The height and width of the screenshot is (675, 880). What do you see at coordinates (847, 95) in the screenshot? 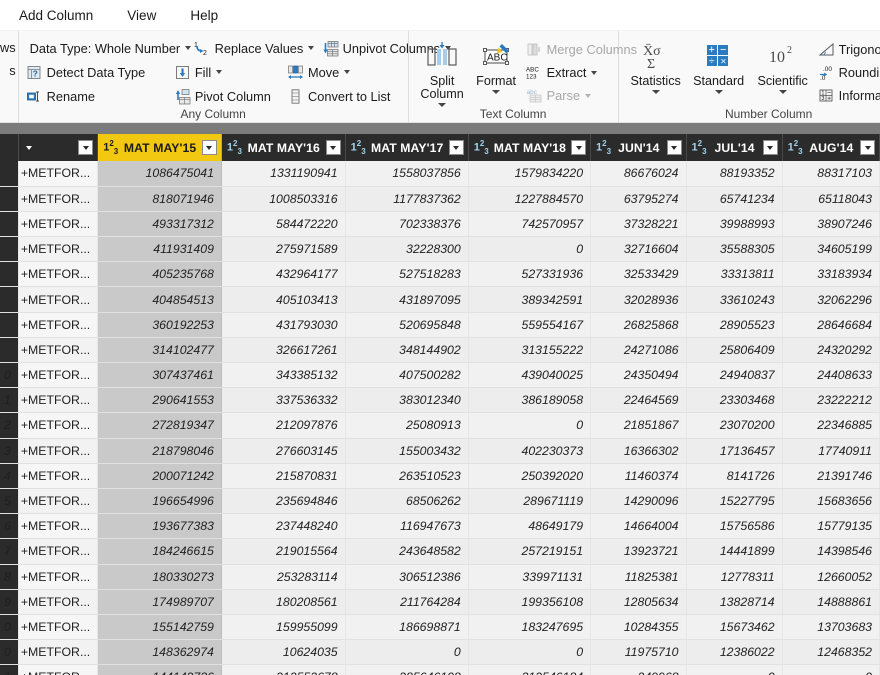
I see `information-button: 1 3 Information` at bounding box center [847, 95].